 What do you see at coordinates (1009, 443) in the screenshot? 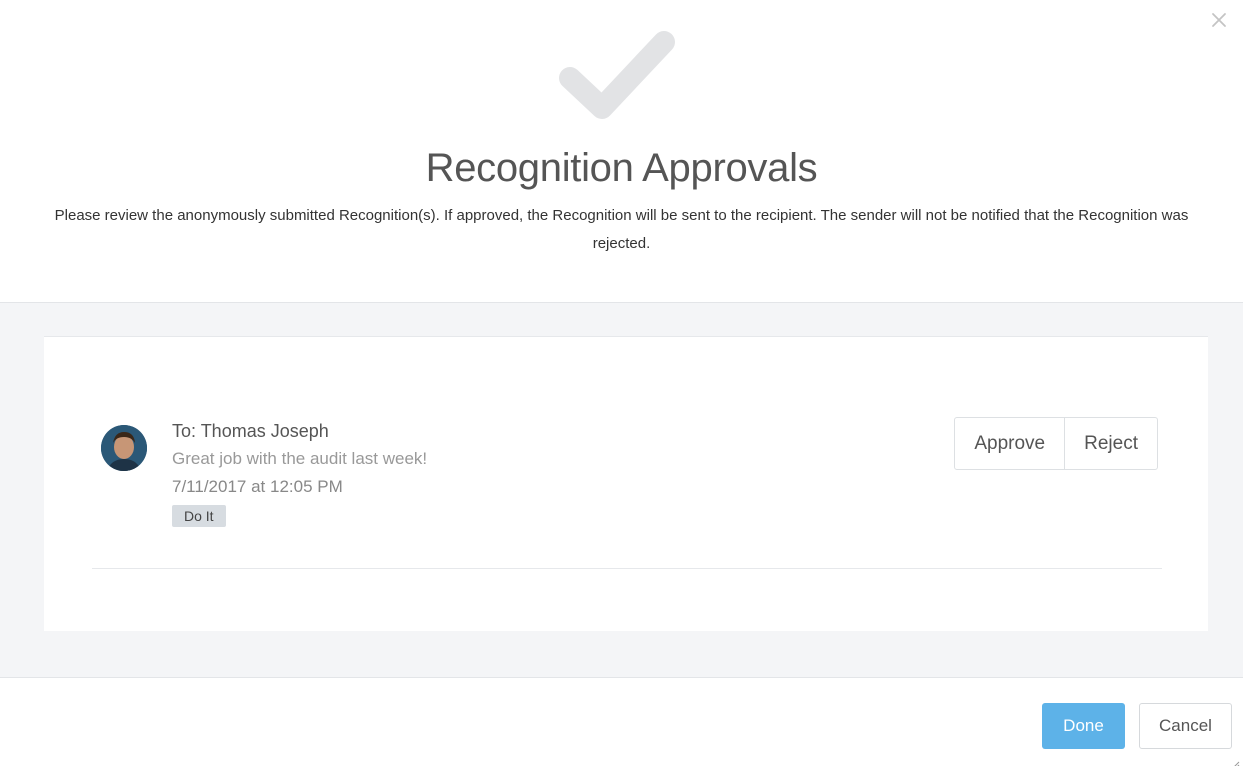
I see `approve-button: Approve` at bounding box center [1009, 443].